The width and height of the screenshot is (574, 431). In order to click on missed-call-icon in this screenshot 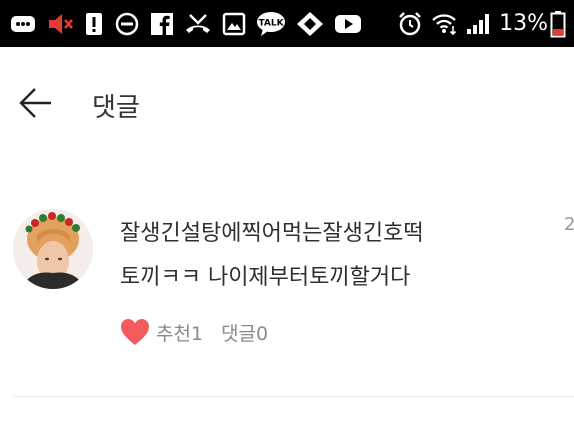, I will do `click(198, 23)`.